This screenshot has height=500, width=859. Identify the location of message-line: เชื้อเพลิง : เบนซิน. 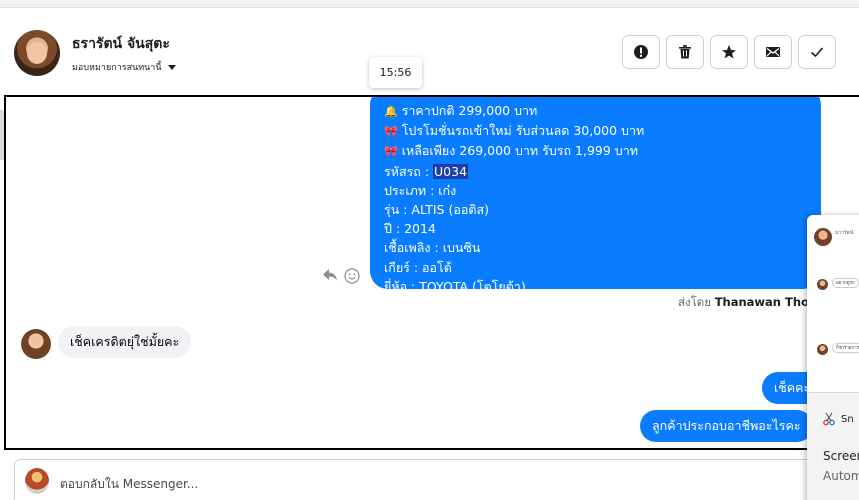
(432, 248).